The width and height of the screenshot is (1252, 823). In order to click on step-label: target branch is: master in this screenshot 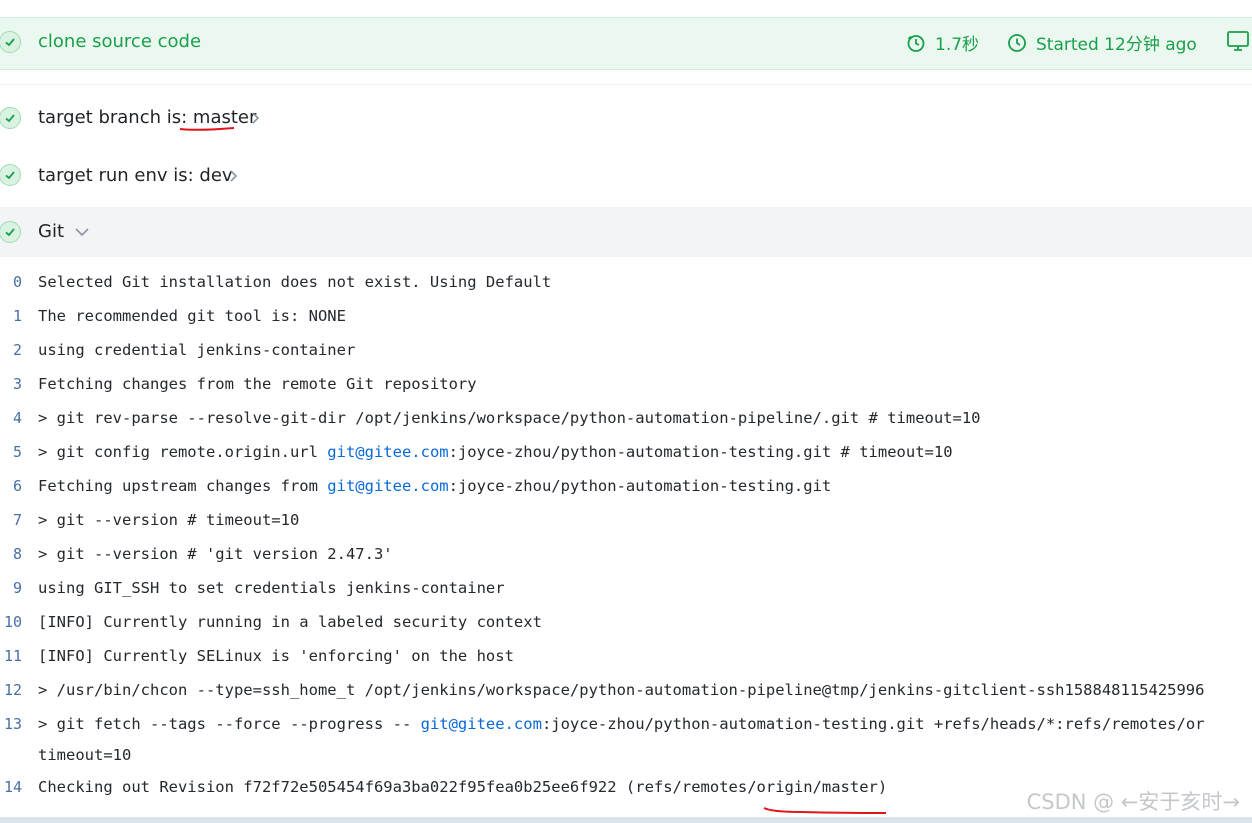, I will do `click(147, 117)`.